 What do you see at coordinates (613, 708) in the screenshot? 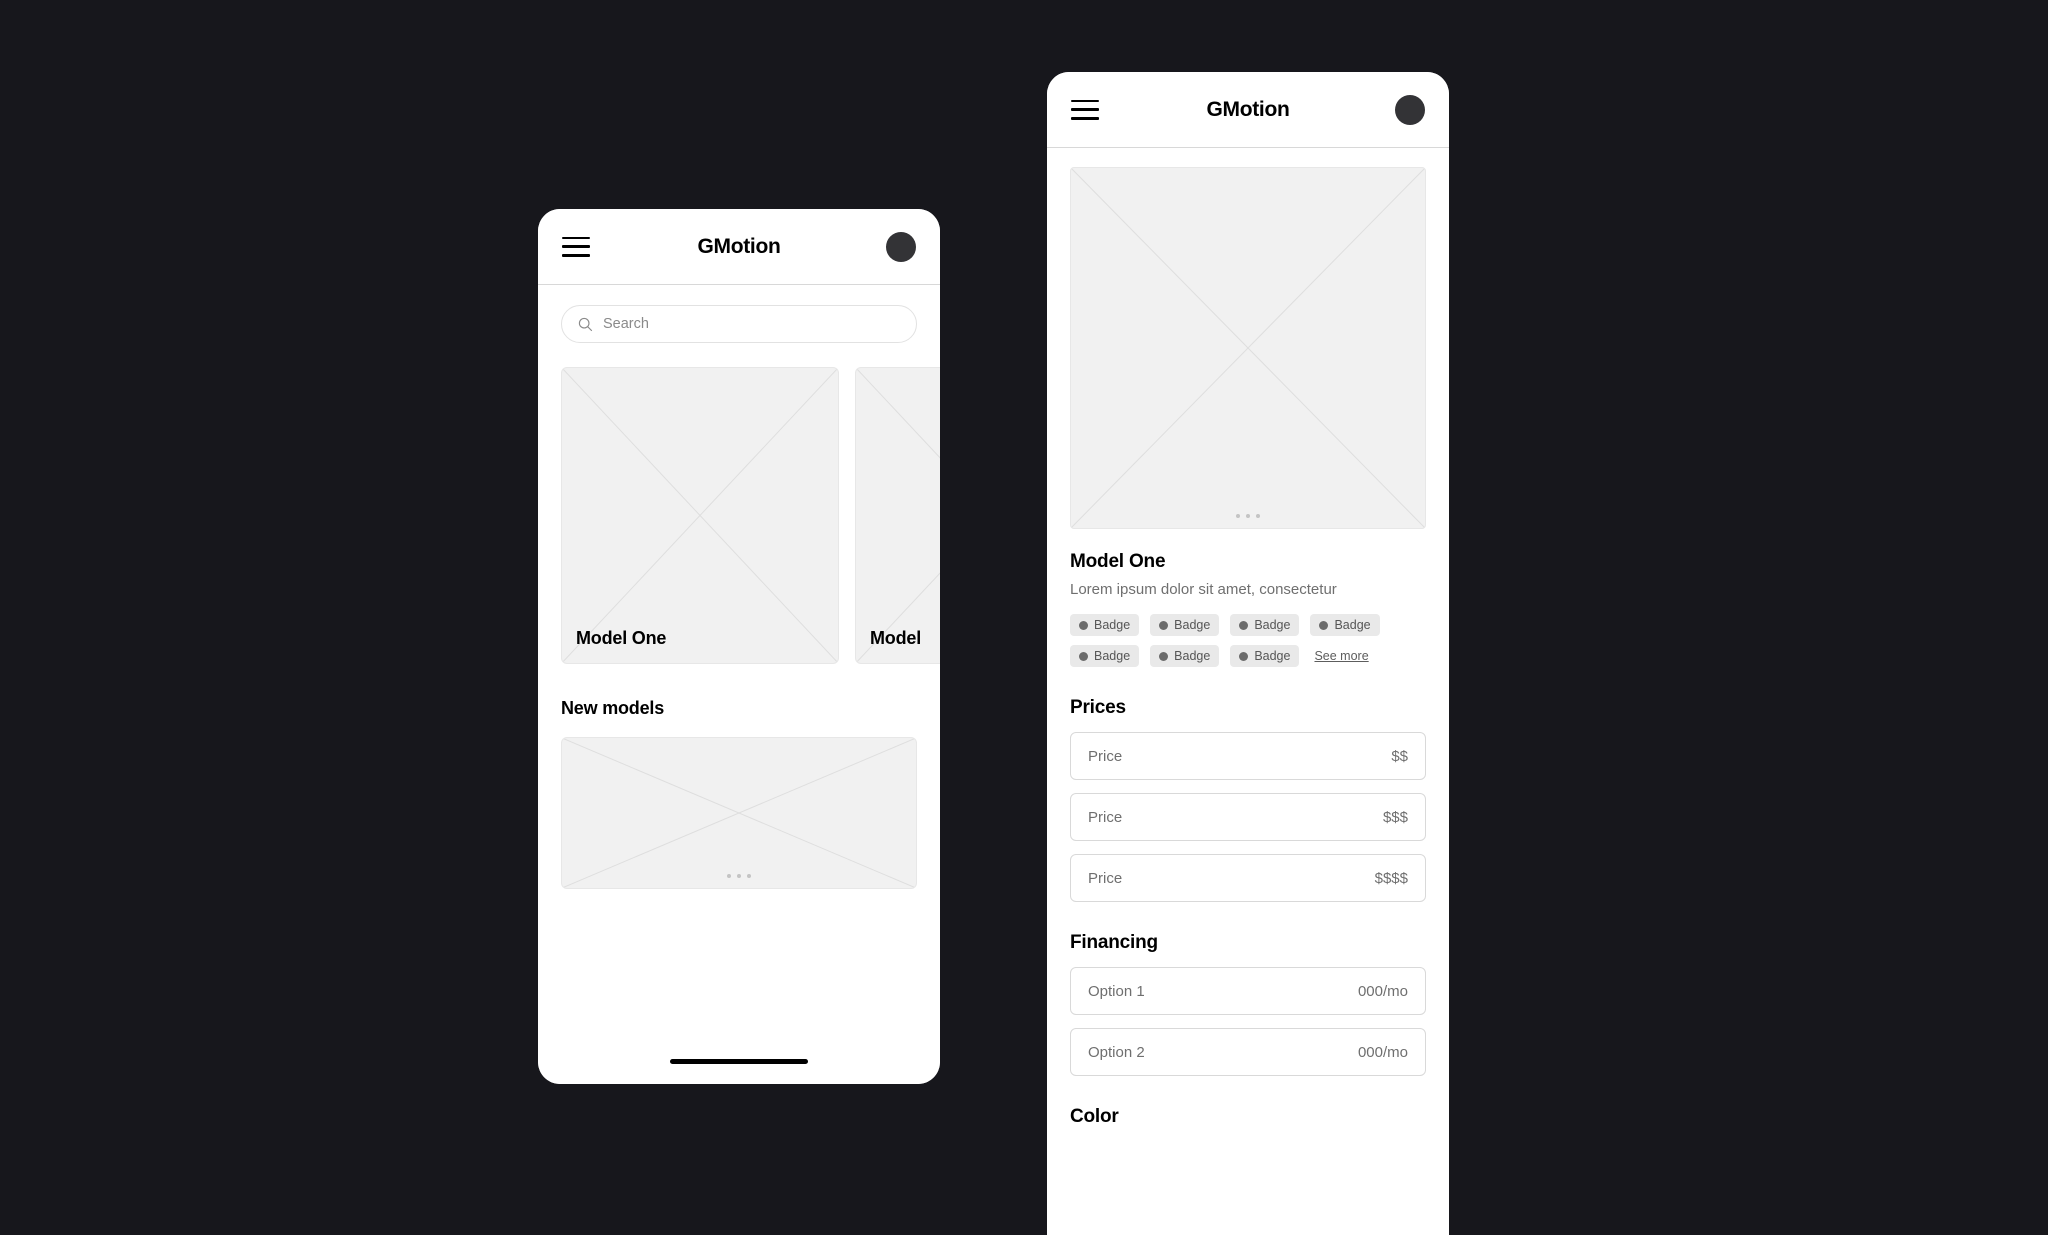
I see `section-heading-new-models: New models` at bounding box center [613, 708].